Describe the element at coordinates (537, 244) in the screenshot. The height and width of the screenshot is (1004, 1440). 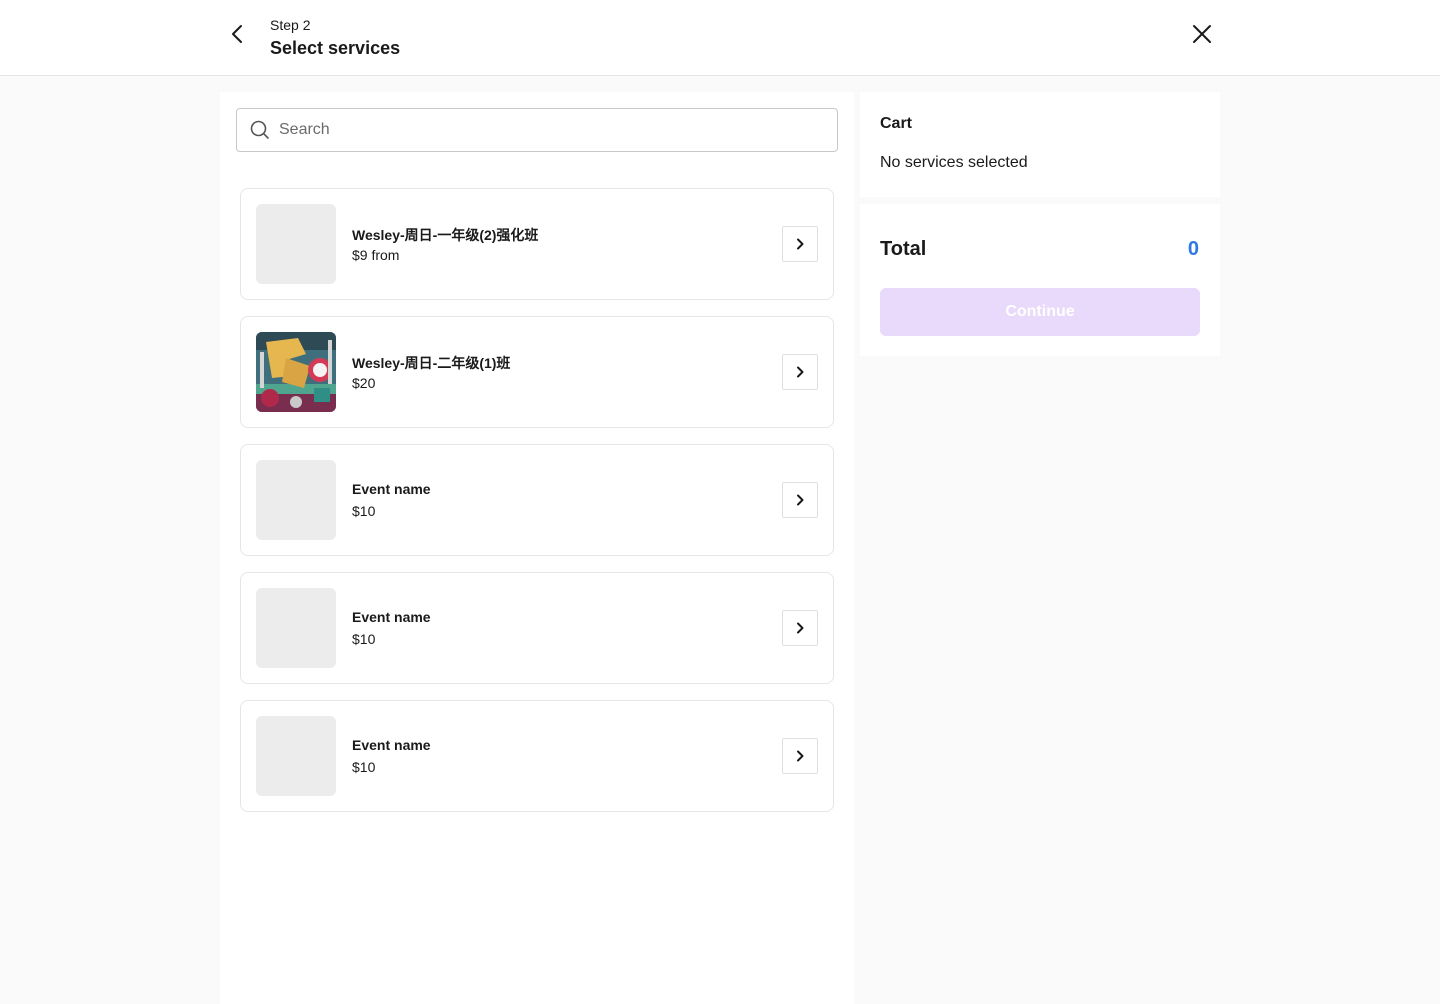
I see `service-card: Wesley-周日-一年级(2)强化班 $9 from` at that location.